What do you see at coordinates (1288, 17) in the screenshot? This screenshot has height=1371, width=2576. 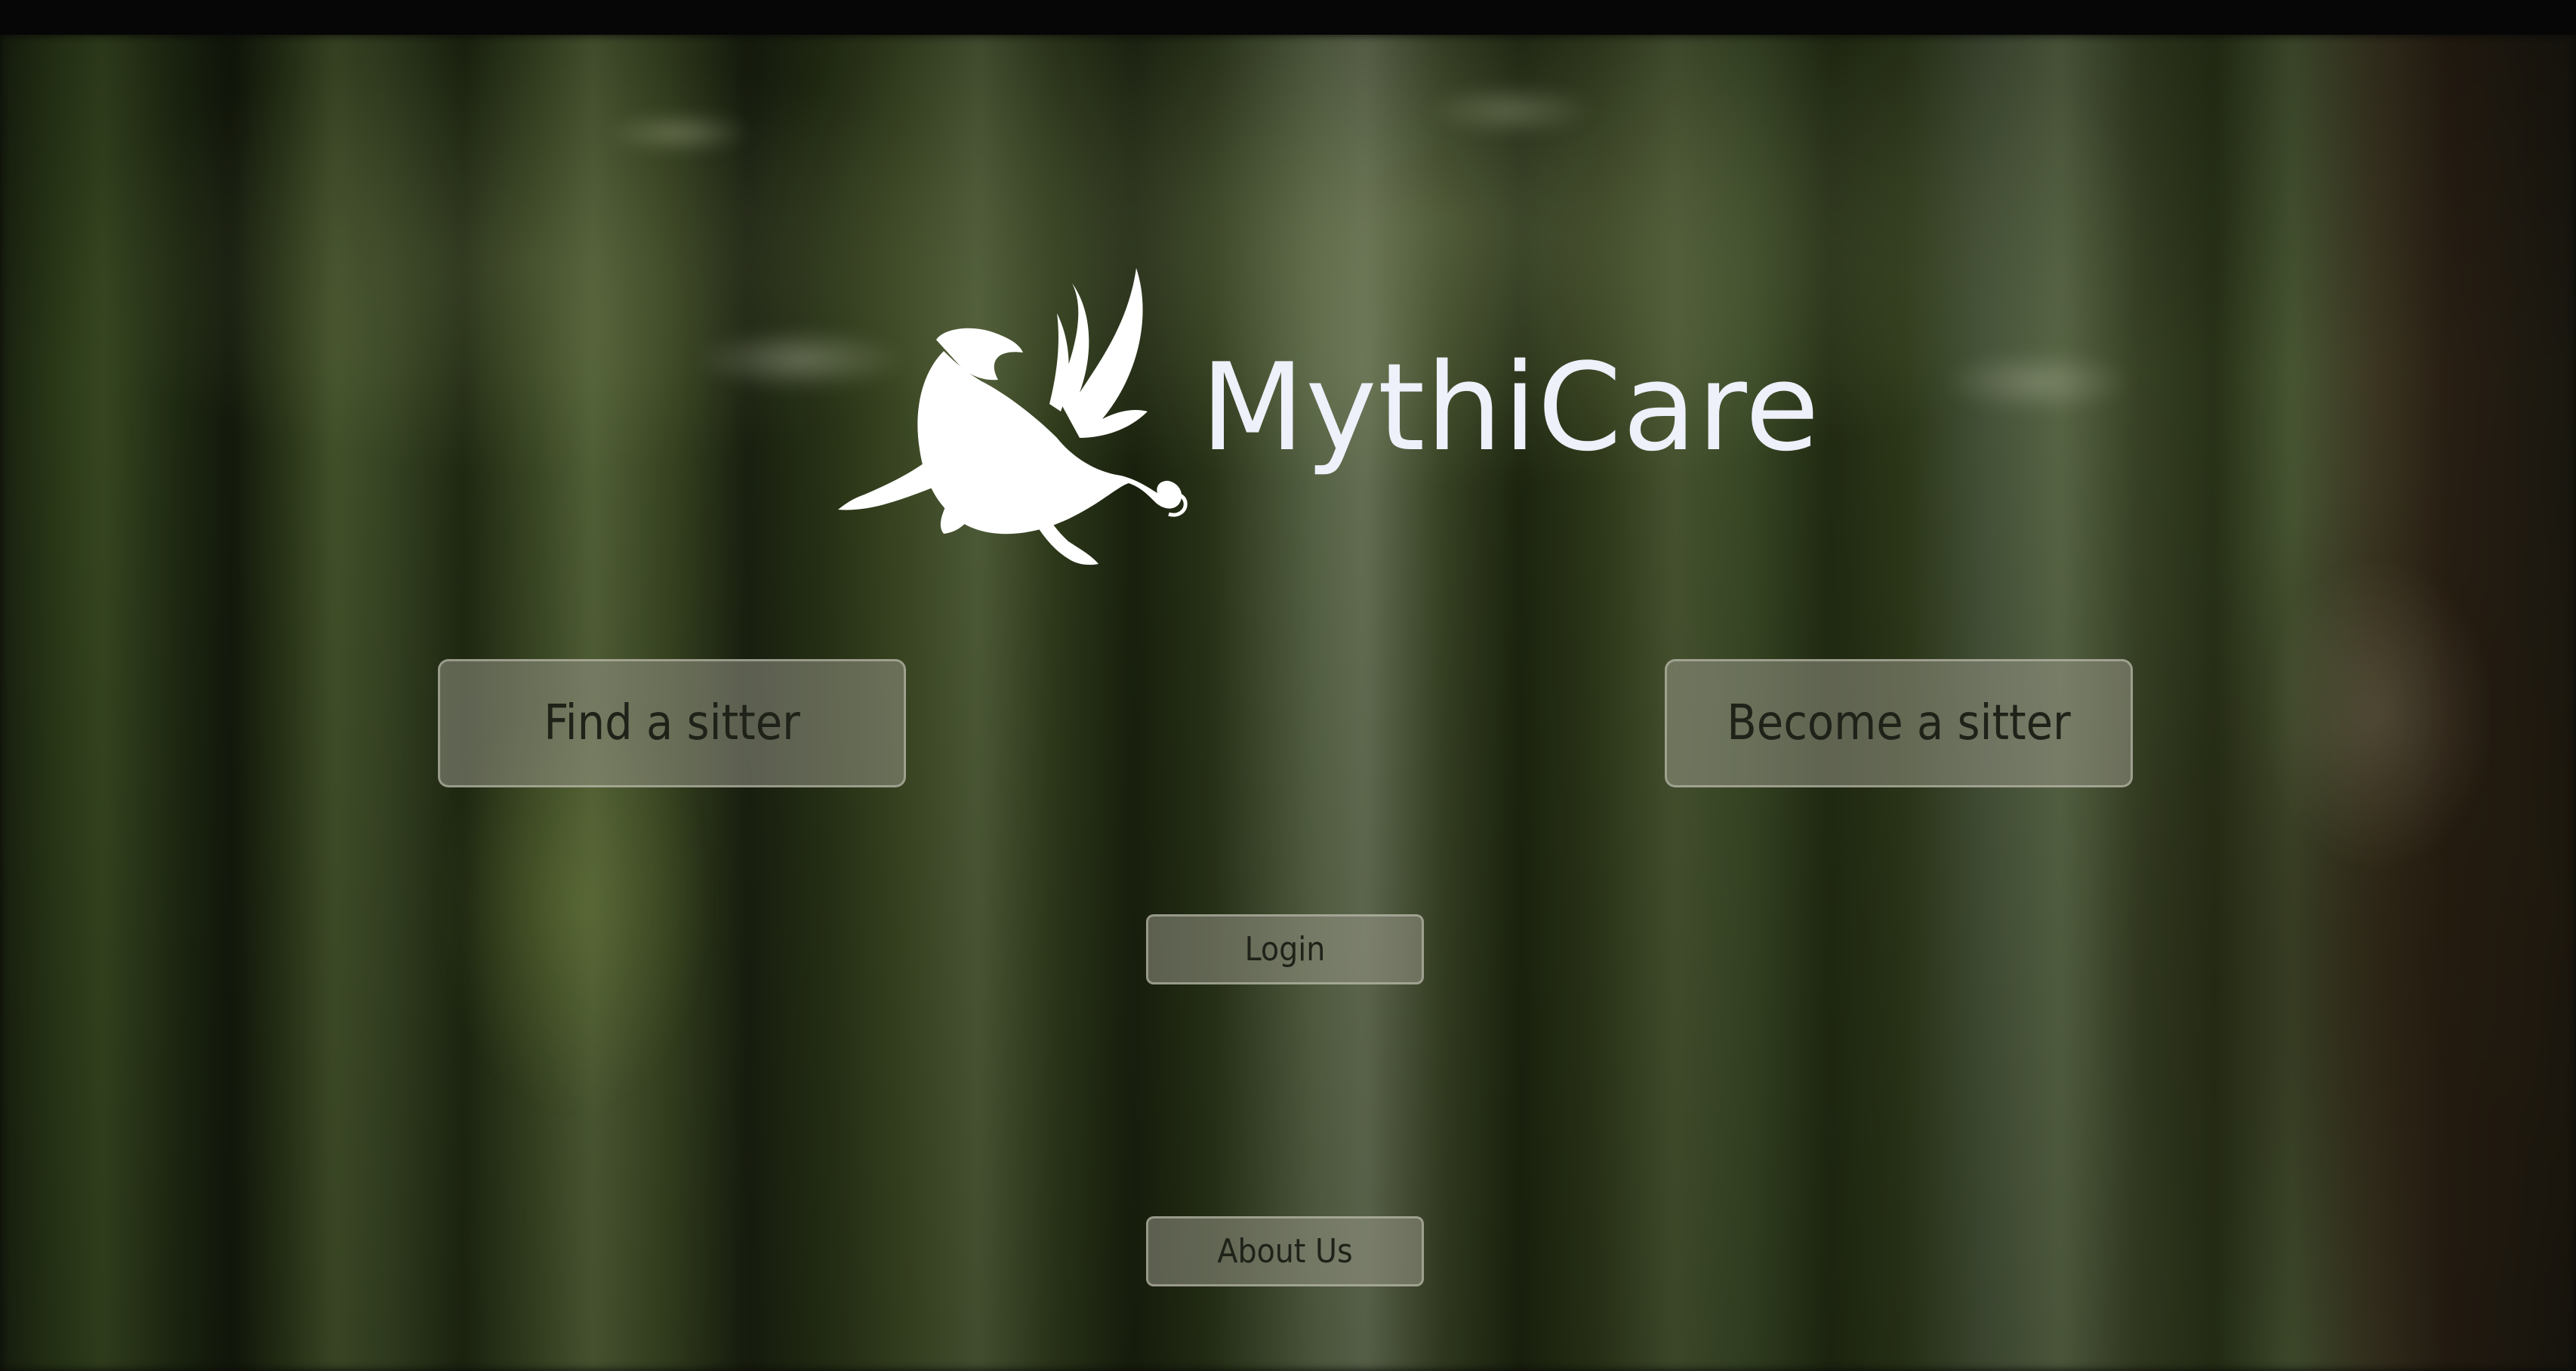 I see `top-bar` at bounding box center [1288, 17].